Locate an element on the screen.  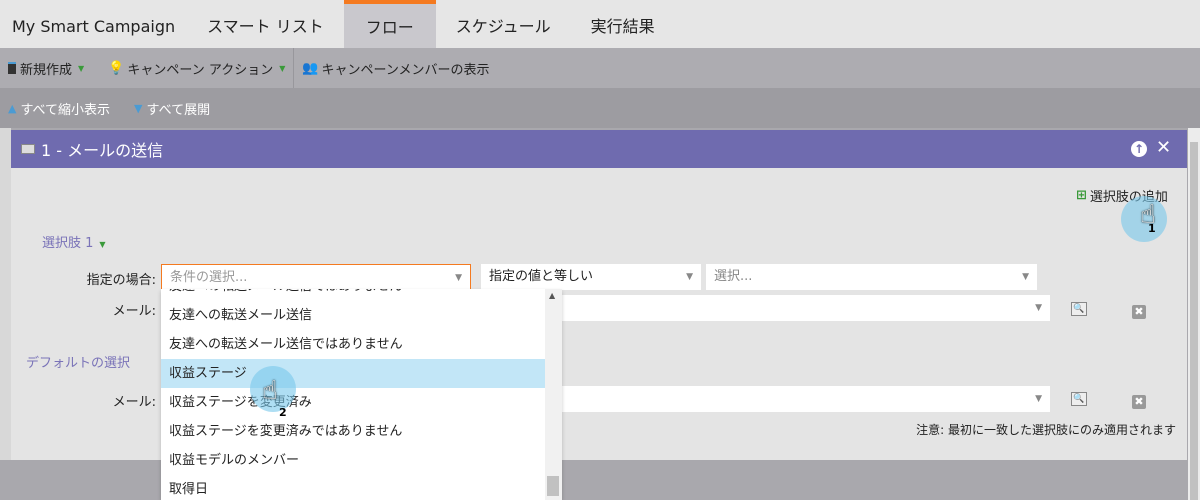
flow-step-title: 1 - メールの送信 is located at coordinates (102, 150).